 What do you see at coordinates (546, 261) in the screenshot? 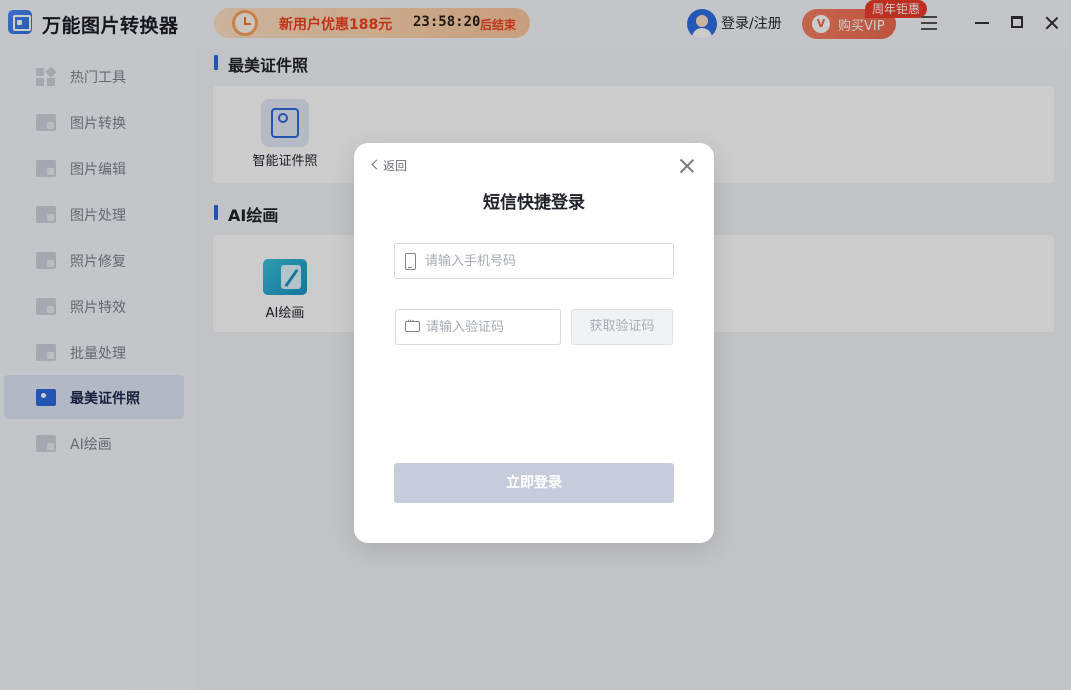
I see `phone-input` at bounding box center [546, 261].